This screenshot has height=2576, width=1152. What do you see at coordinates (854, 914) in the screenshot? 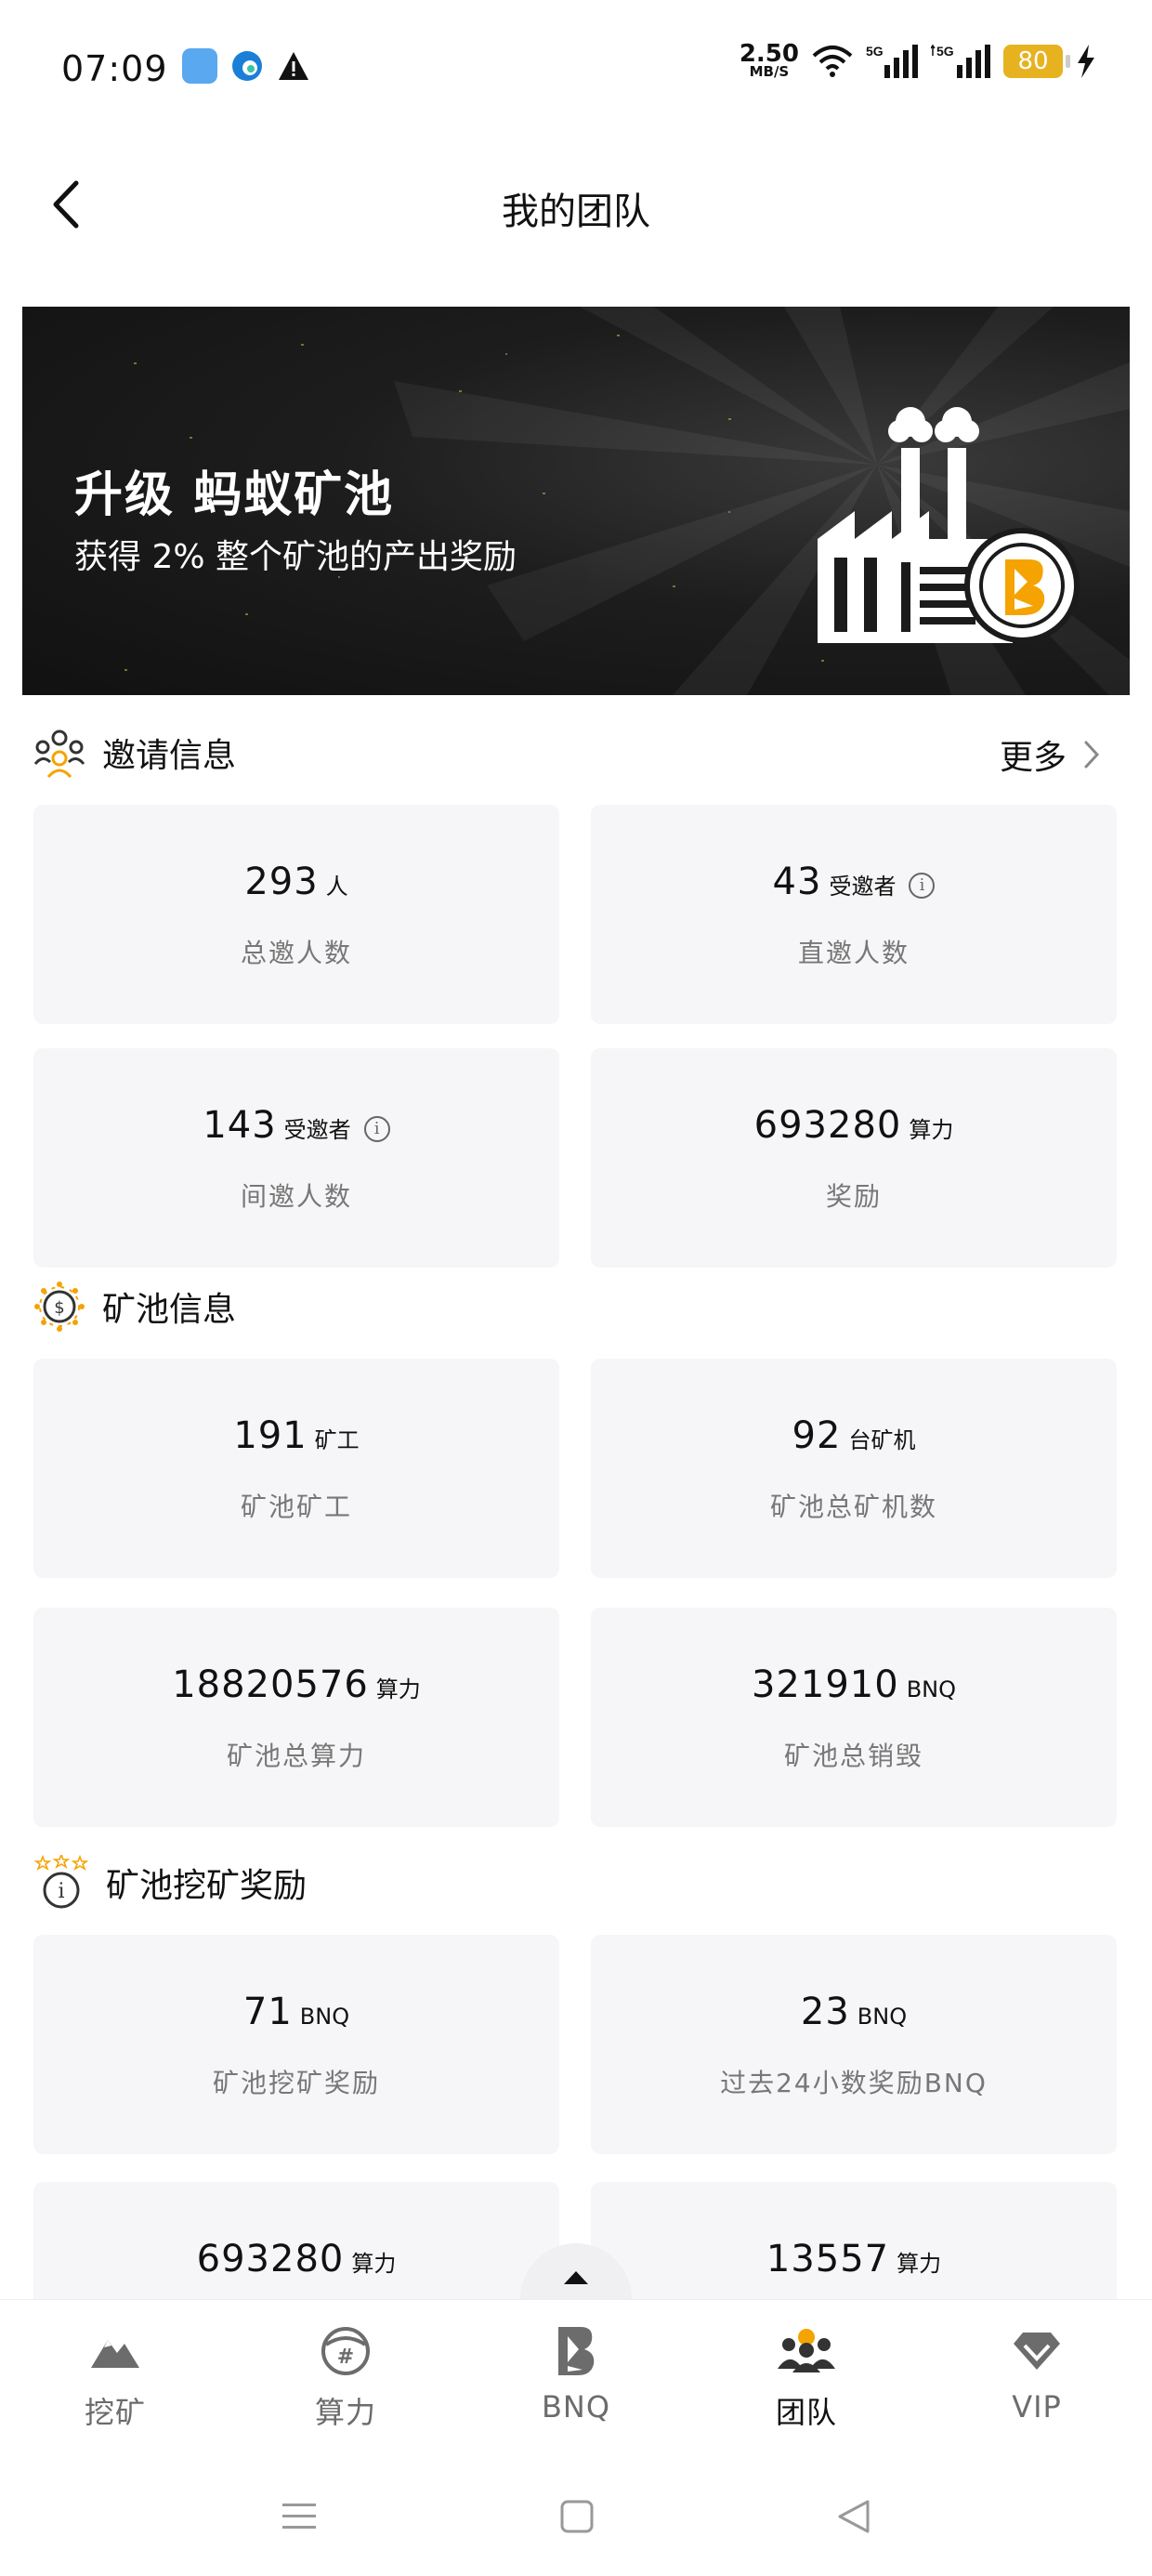
I see `direct-invites-card: 43 受邀者 i 直邀人数` at bounding box center [854, 914].